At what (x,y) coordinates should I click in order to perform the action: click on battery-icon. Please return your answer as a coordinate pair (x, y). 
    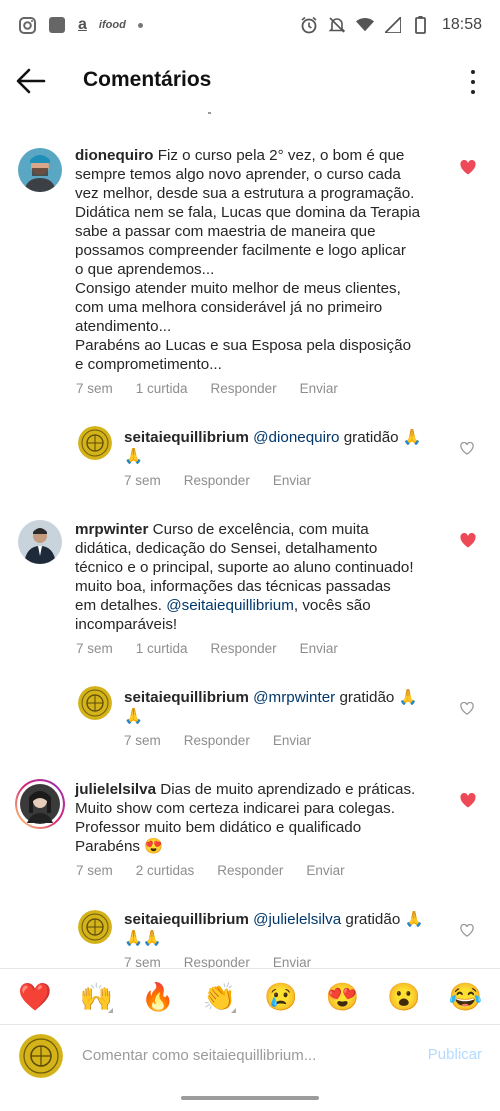
    Looking at the image, I should click on (421, 25).